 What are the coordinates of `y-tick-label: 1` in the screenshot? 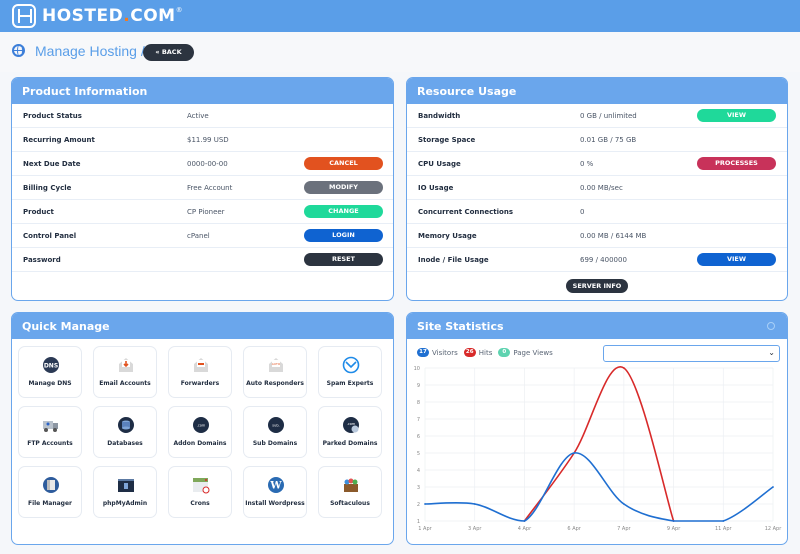 It's located at (418, 522).